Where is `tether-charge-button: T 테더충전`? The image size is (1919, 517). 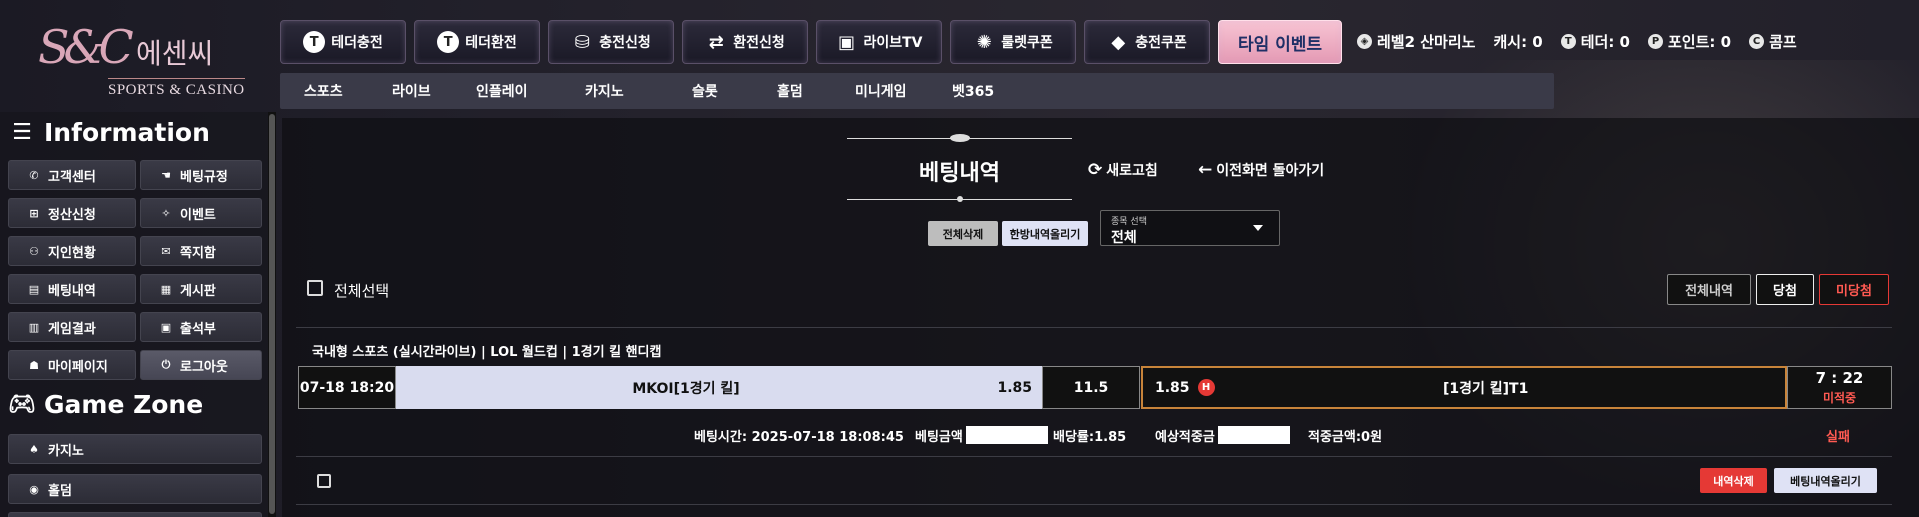 tether-charge-button: T 테더충전 is located at coordinates (343, 42).